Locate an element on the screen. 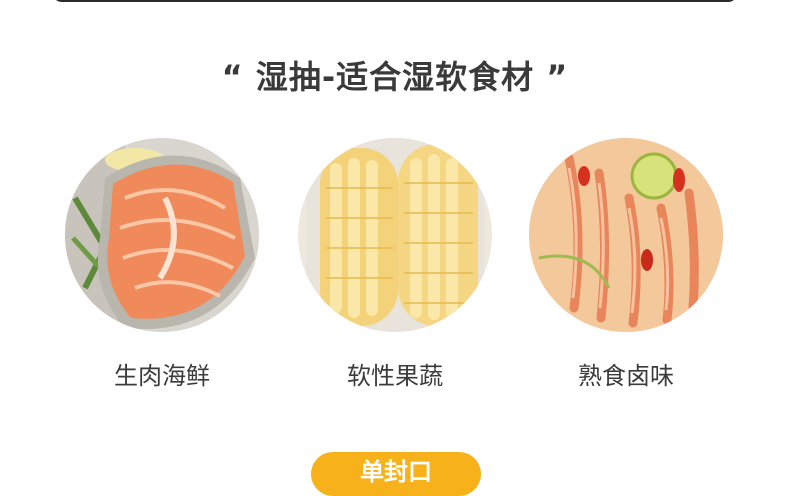  food-item-soft-produce: 软性果蔬 is located at coordinates (395, 264).